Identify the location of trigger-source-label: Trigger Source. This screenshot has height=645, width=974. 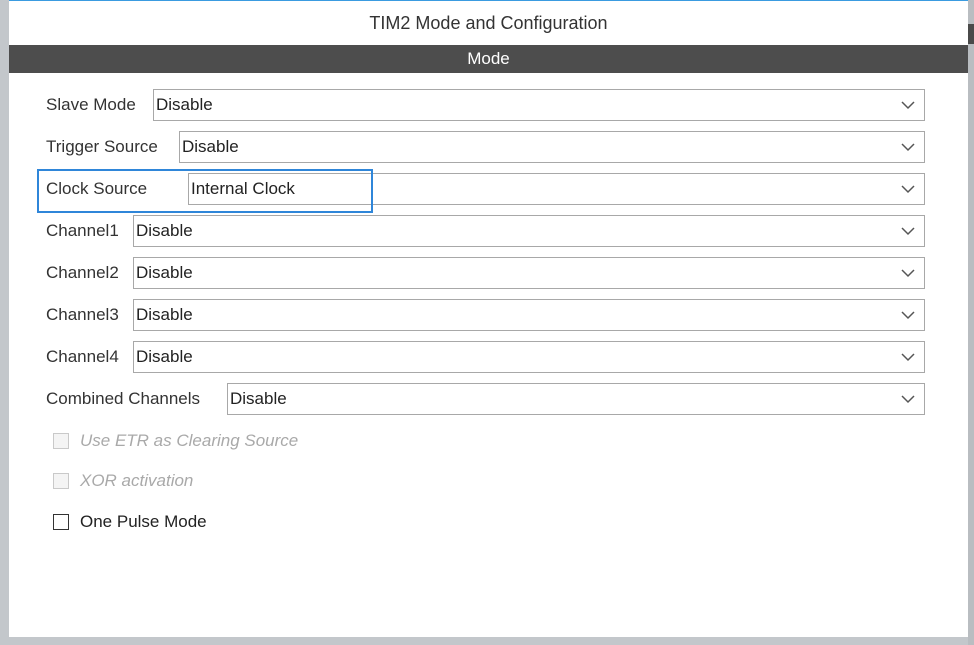
(102, 146).